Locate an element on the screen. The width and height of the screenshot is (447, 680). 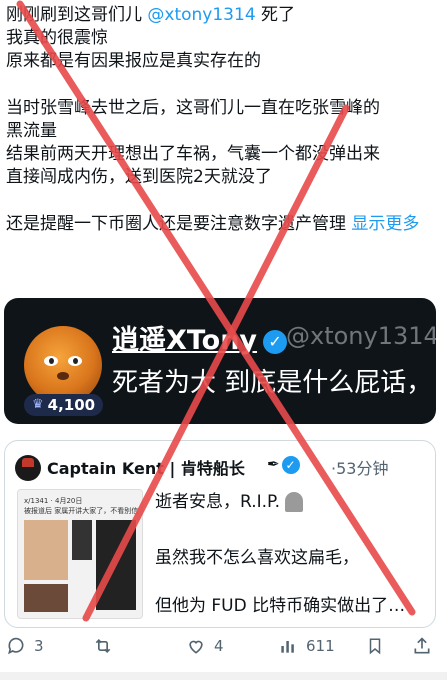
author-badges: ✒ ✓ is located at coordinates (283, 464).